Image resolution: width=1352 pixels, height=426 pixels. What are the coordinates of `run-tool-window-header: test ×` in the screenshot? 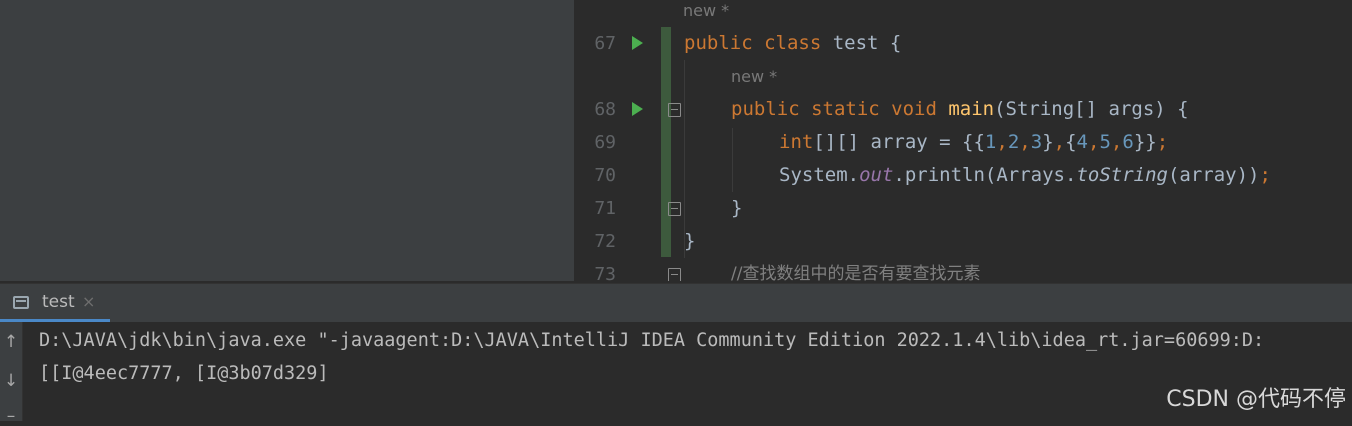 It's located at (676, 302).